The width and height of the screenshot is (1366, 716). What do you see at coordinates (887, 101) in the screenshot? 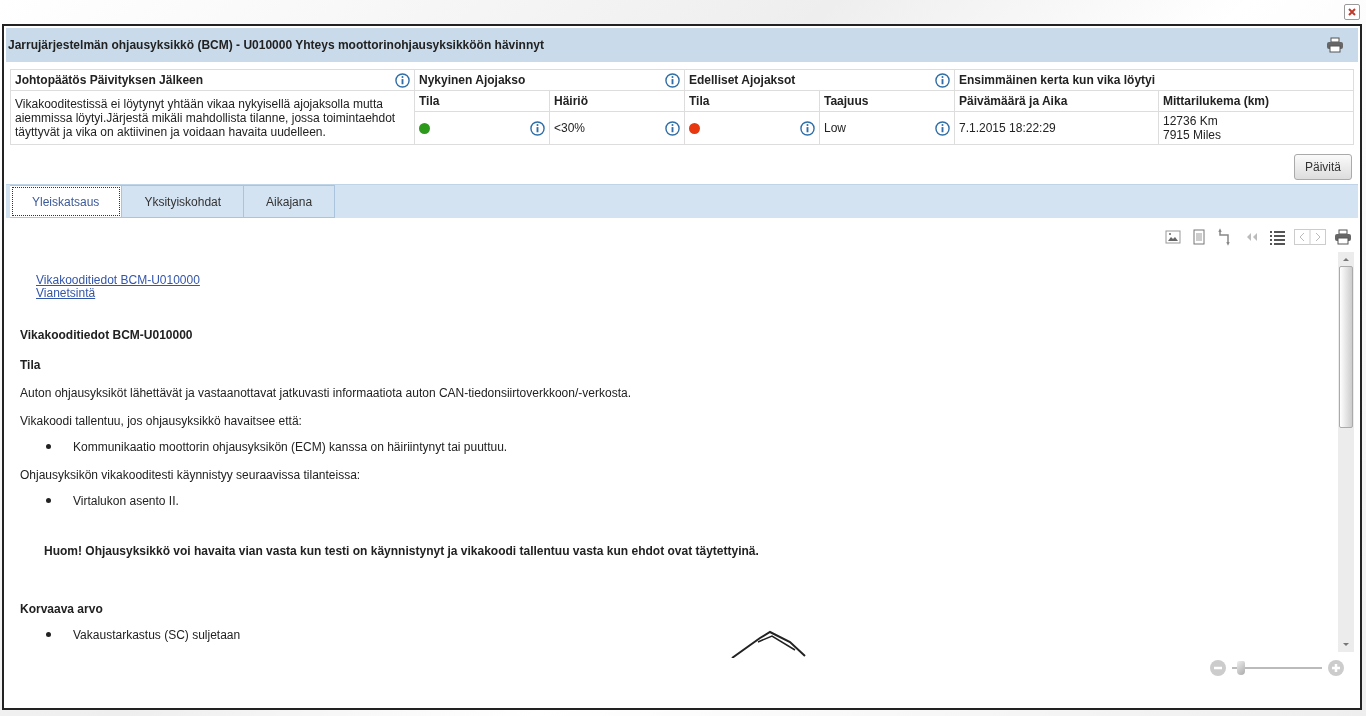
I see `sub-heading: Taajuus` at bounding box center [887, 101].